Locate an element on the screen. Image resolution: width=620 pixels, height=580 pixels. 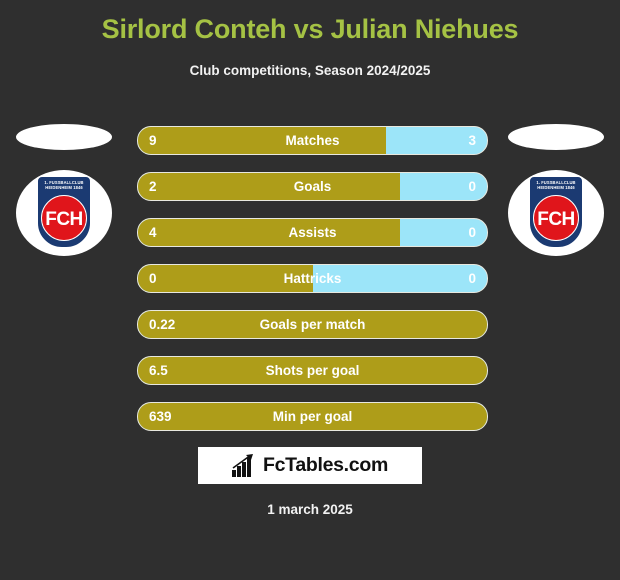
stat-label: Matches is located at coordinates (312, 140).